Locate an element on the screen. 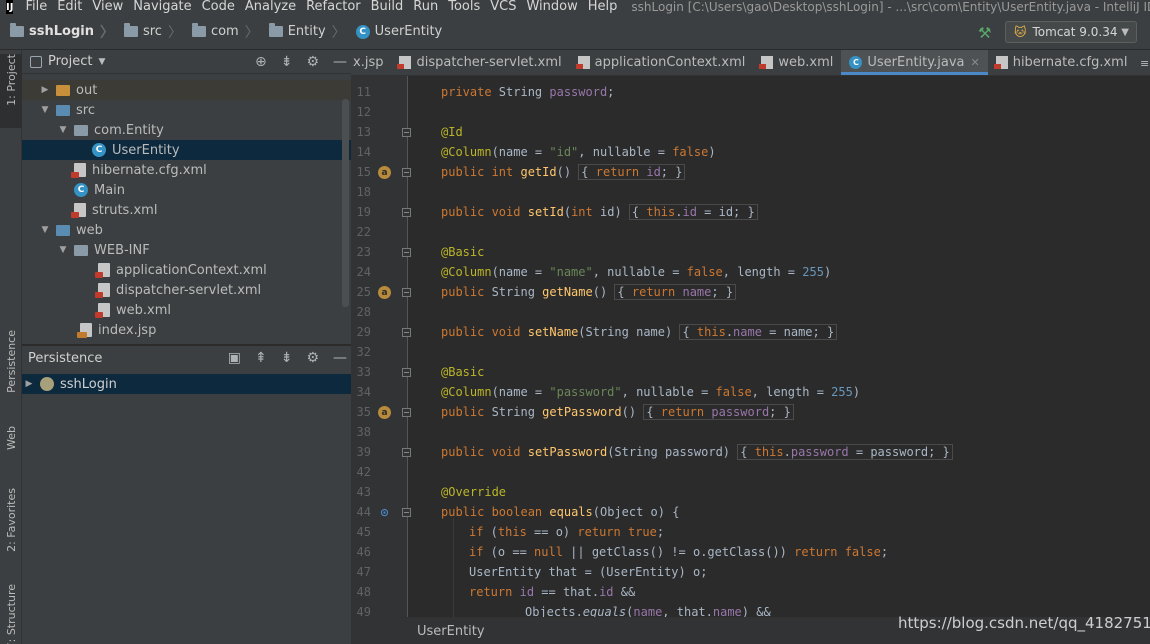 The height and width of the screenshot is (644, 1150). tab-dispatcher-servlet: dispatcher-servlet.xml is located at coordinates (480, 62).